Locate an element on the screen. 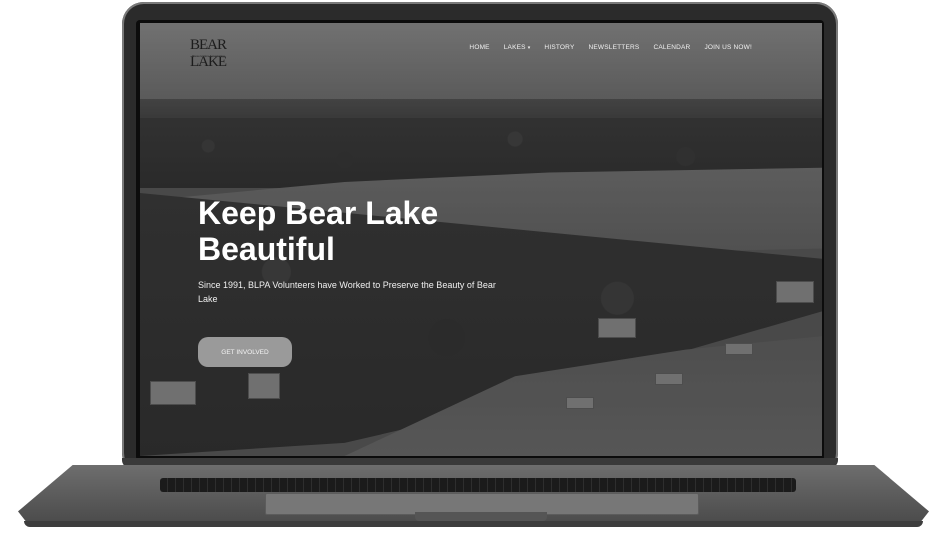  site-logo: BEAR LAKE Preservation Association is located at coordinates (220, 53).